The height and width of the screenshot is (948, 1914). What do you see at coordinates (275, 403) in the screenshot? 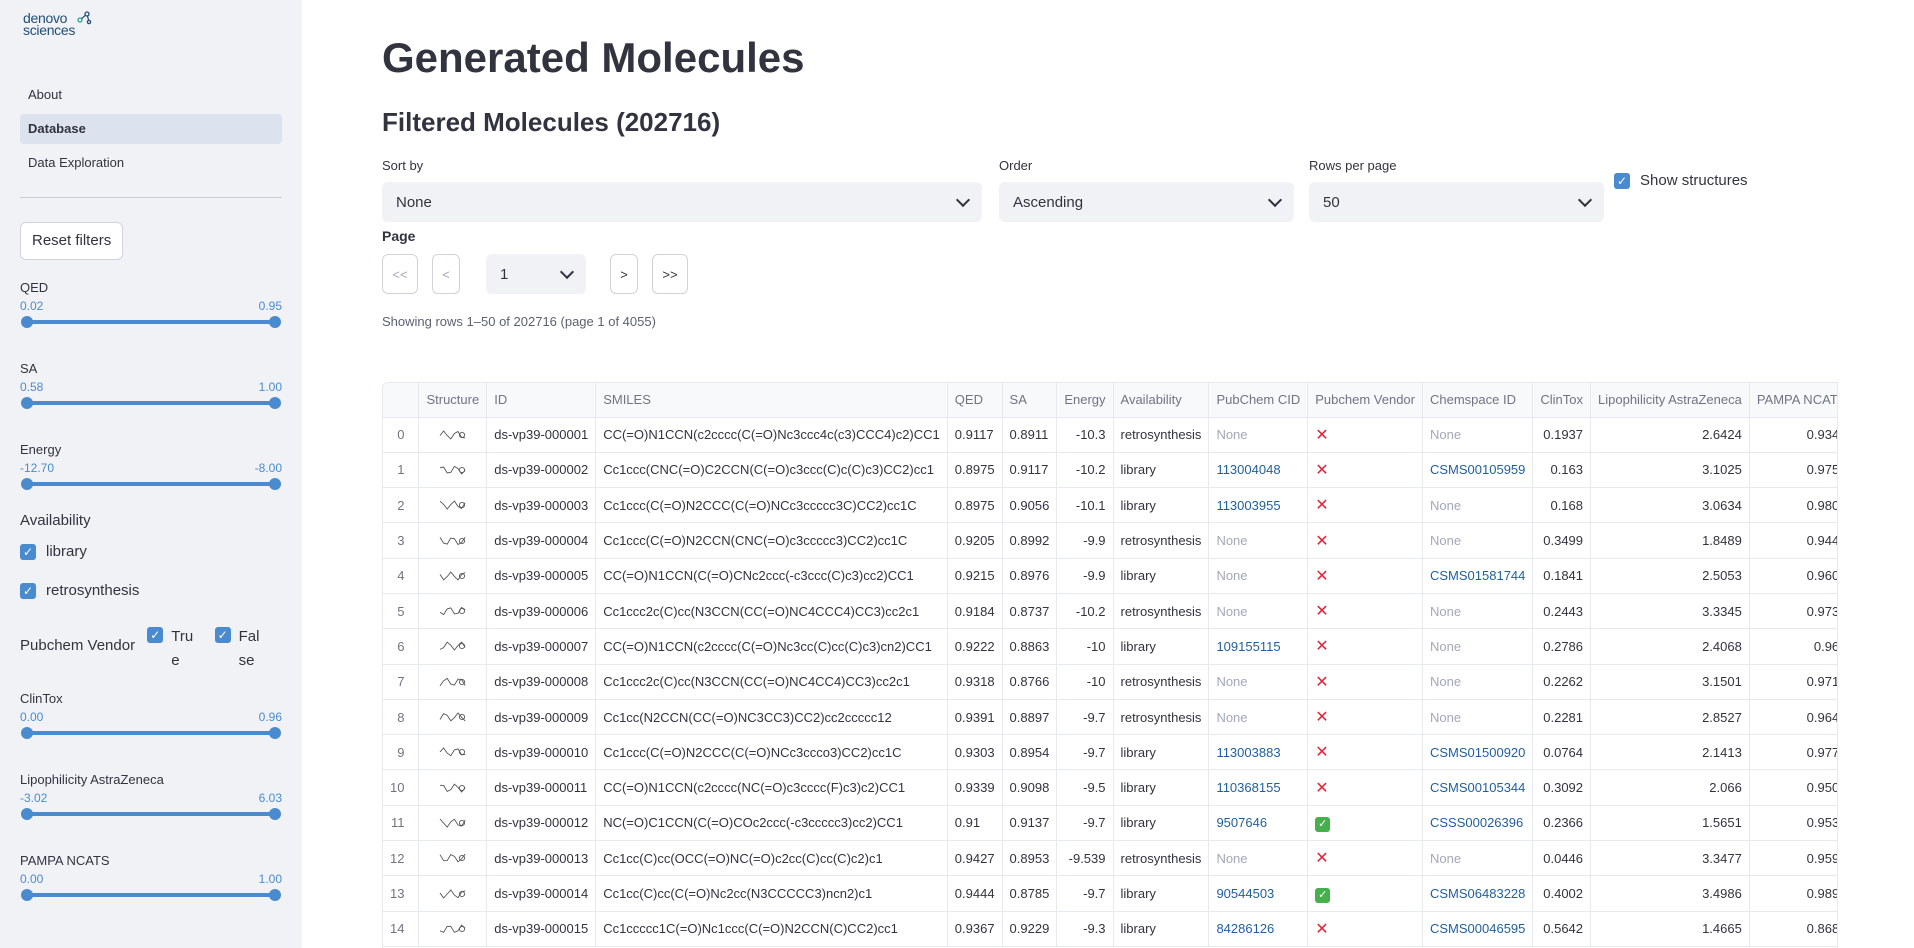
I see `sa-slider-max-handle` at bounding box center [275, 403].